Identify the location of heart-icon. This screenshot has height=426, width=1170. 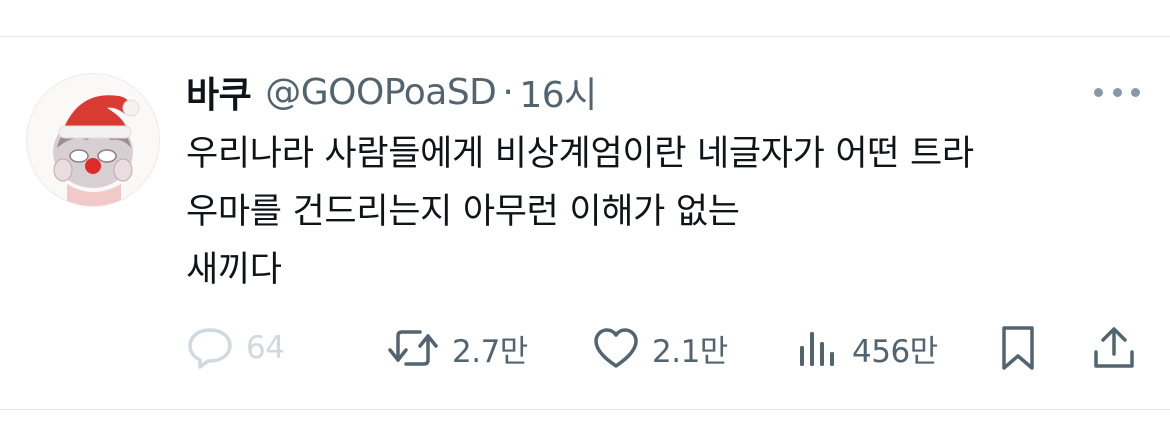
(616, 348).